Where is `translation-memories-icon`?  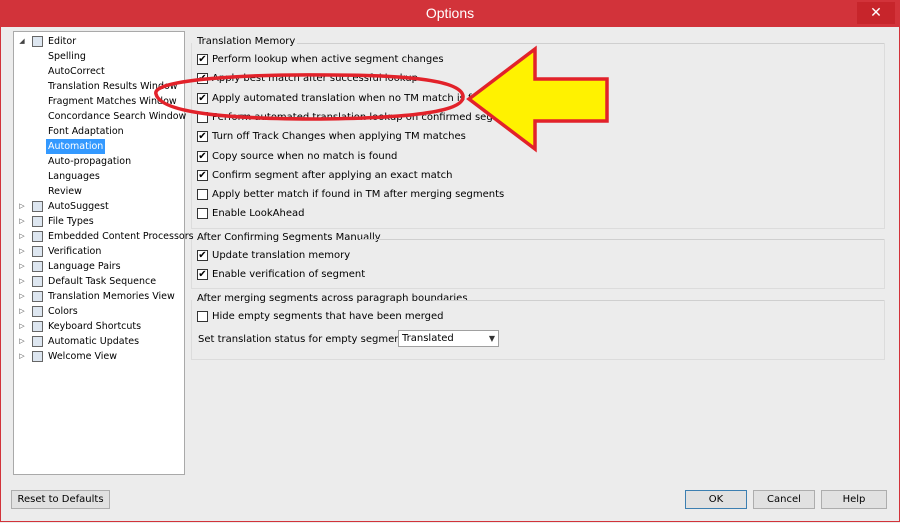
translation-memories-icon is located at coordinates (37, 296).